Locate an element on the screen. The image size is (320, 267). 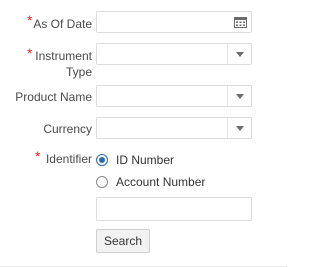
radio-id-number: ID Number is located at coordinates (135, 160).